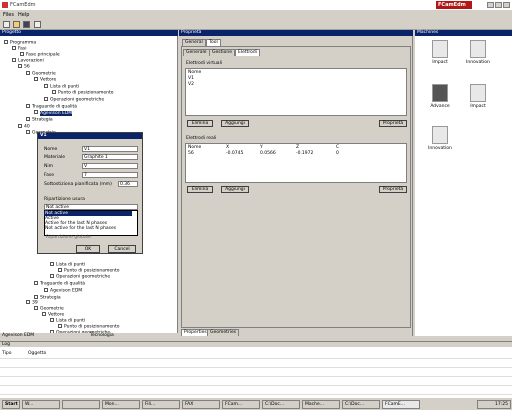  What do you see at coordinates (195, 332) in the screenshot?
I see `tab-properties: Properties` at bounding box center [195, 332].